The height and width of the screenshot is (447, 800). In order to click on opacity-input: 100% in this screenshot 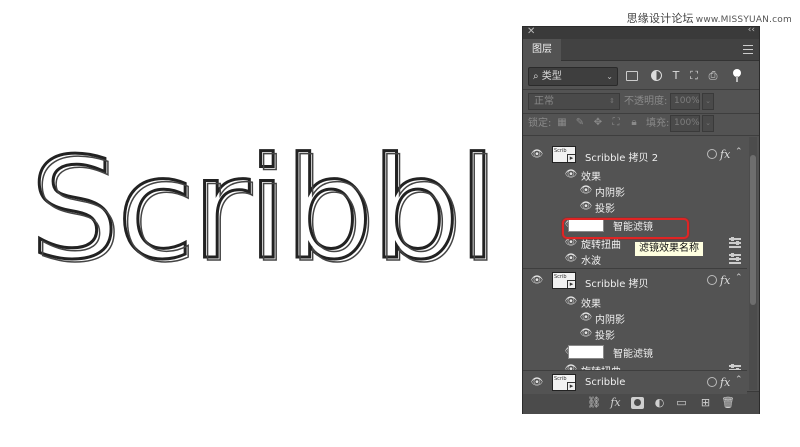, I will do `click(685, 101)`.